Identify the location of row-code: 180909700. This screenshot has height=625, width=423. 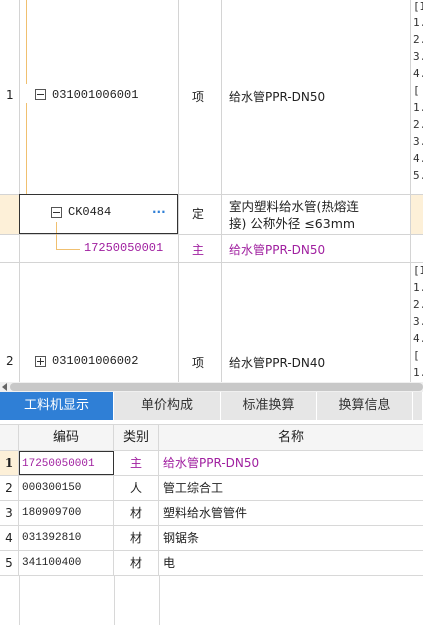
(66, 513).